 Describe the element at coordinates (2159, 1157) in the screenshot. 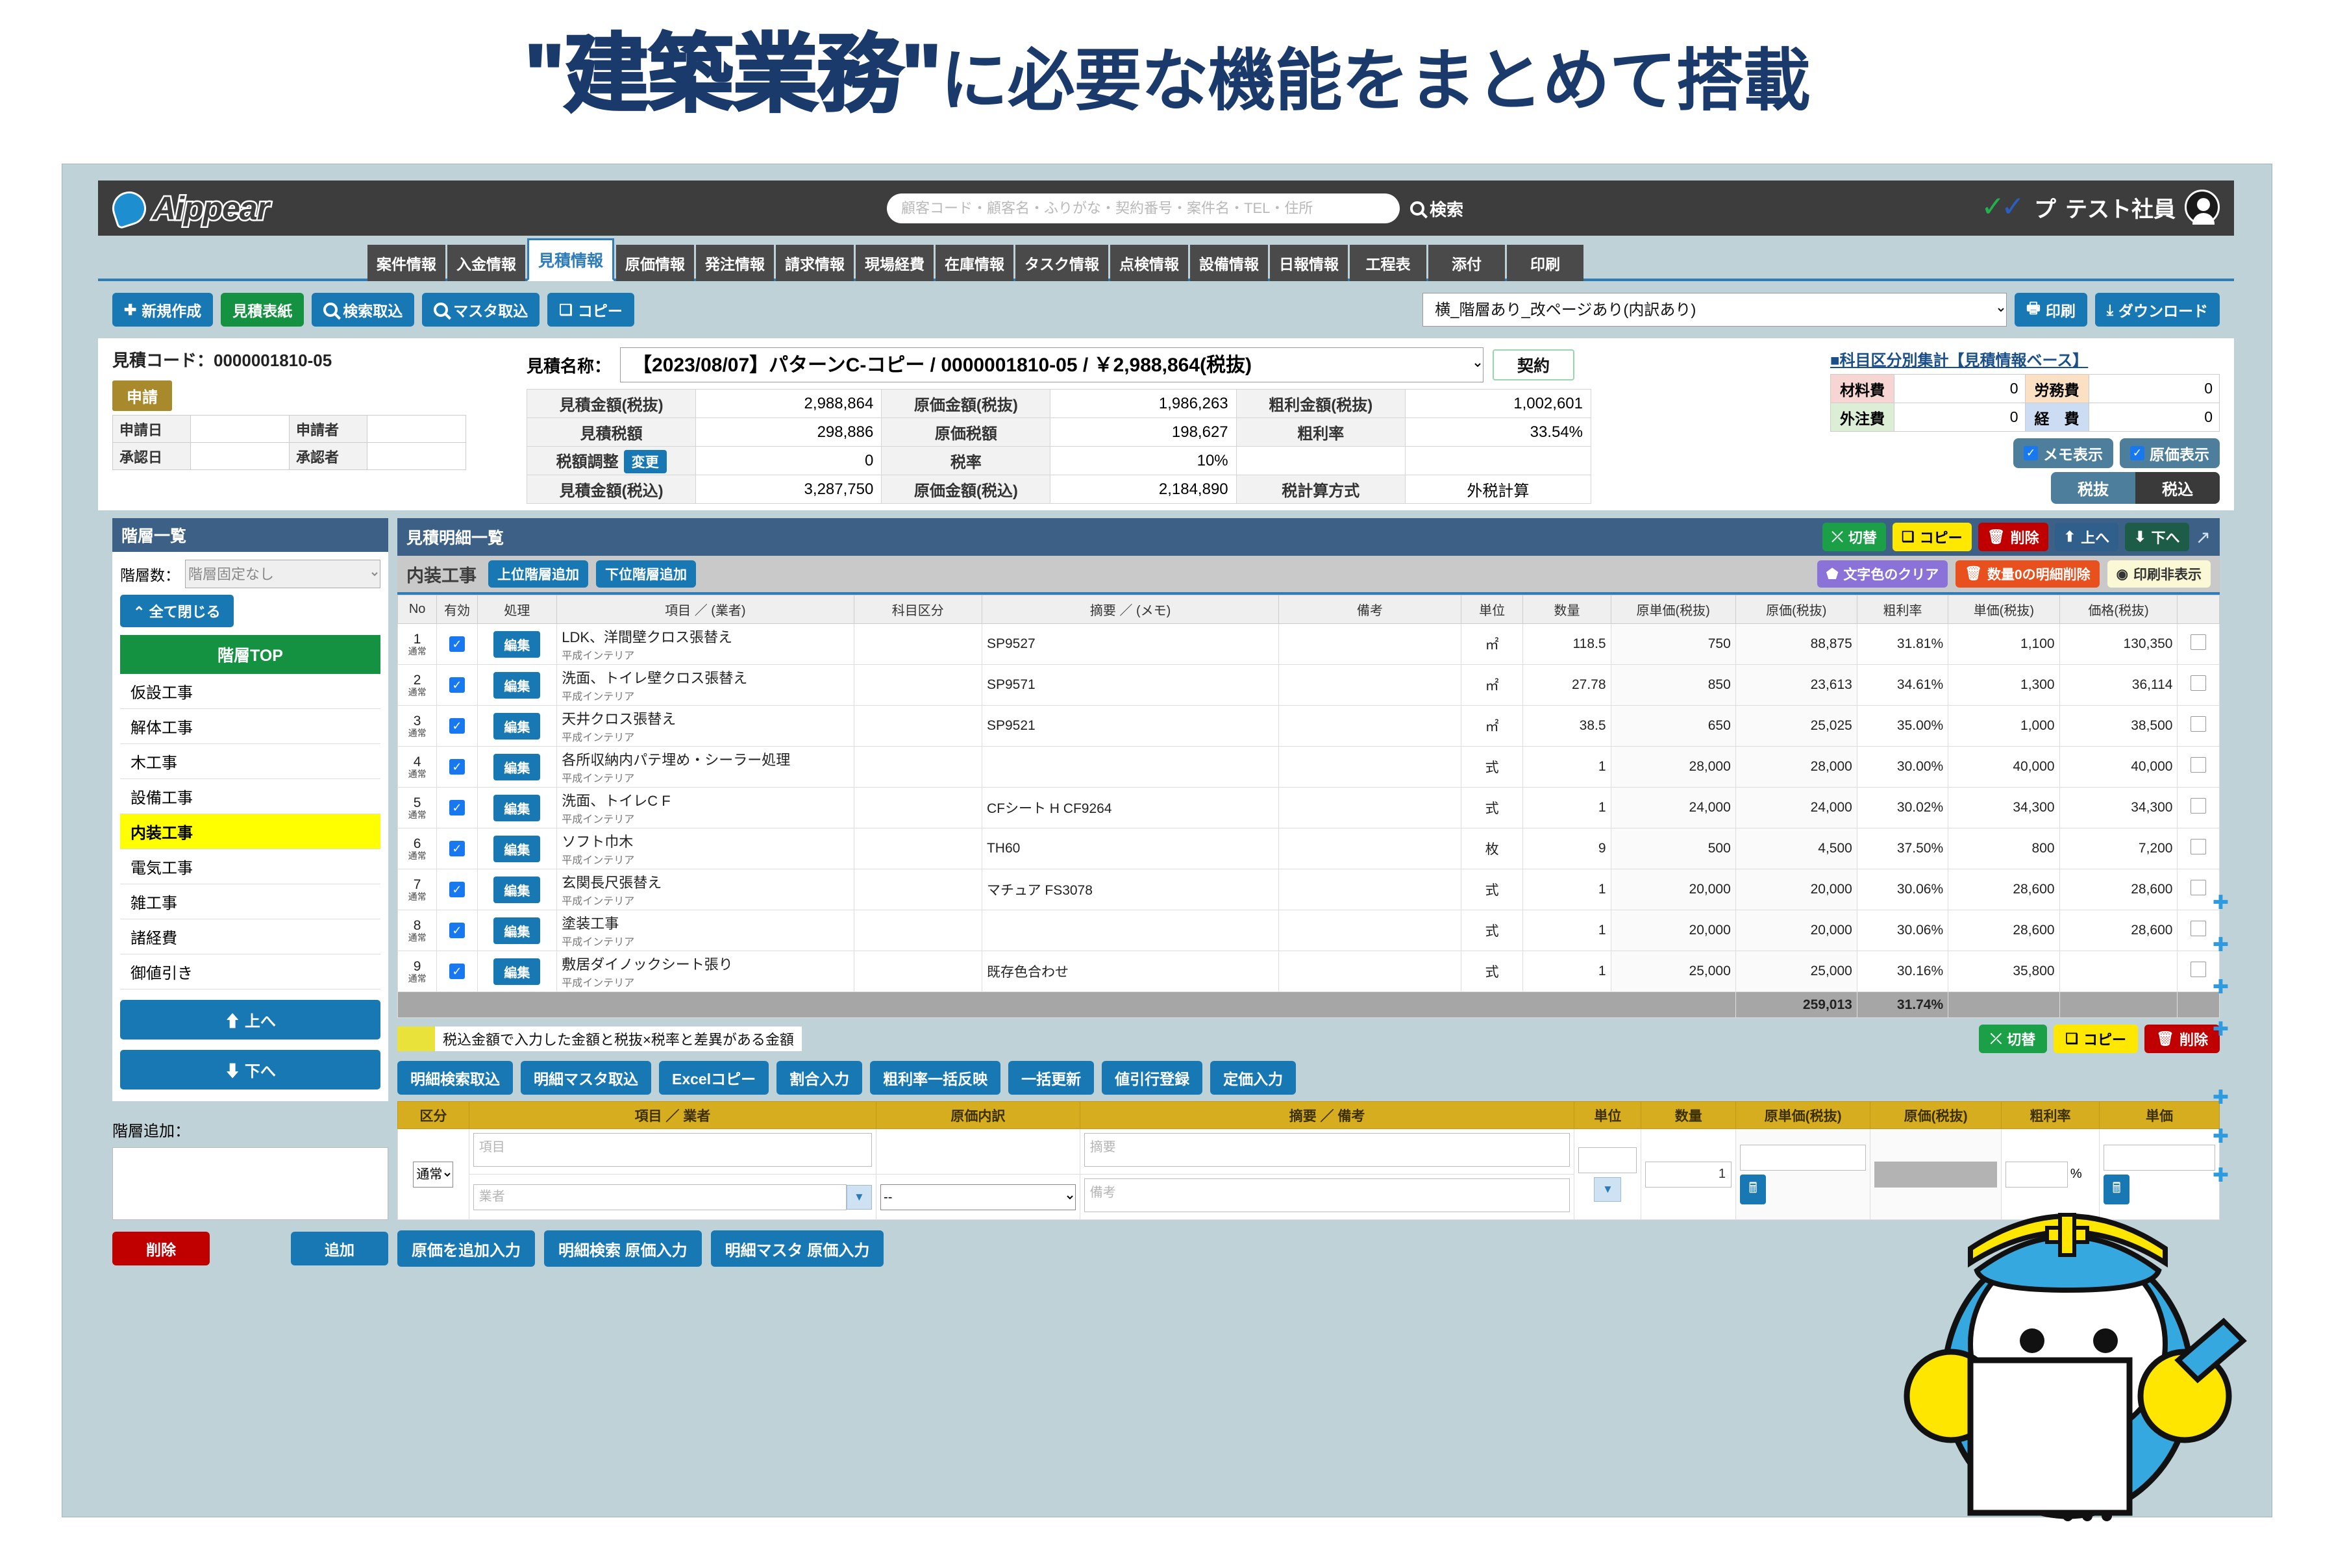

I see `entry-unit-price-input` at that location.